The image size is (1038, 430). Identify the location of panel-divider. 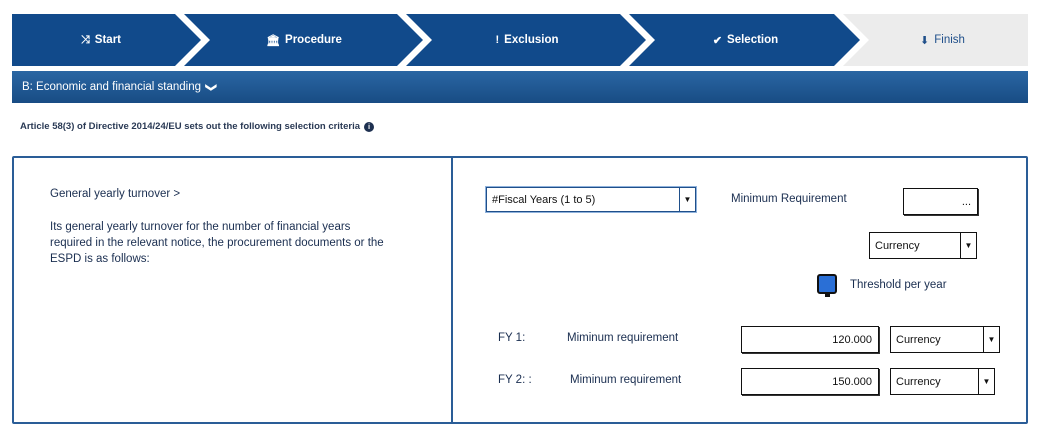
(452, 290).